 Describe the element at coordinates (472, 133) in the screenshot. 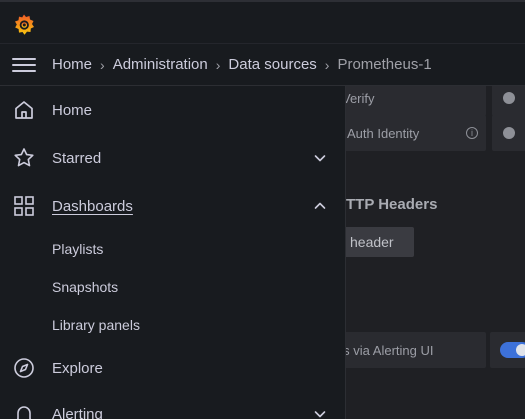

I see `info-icon: i` at that location.